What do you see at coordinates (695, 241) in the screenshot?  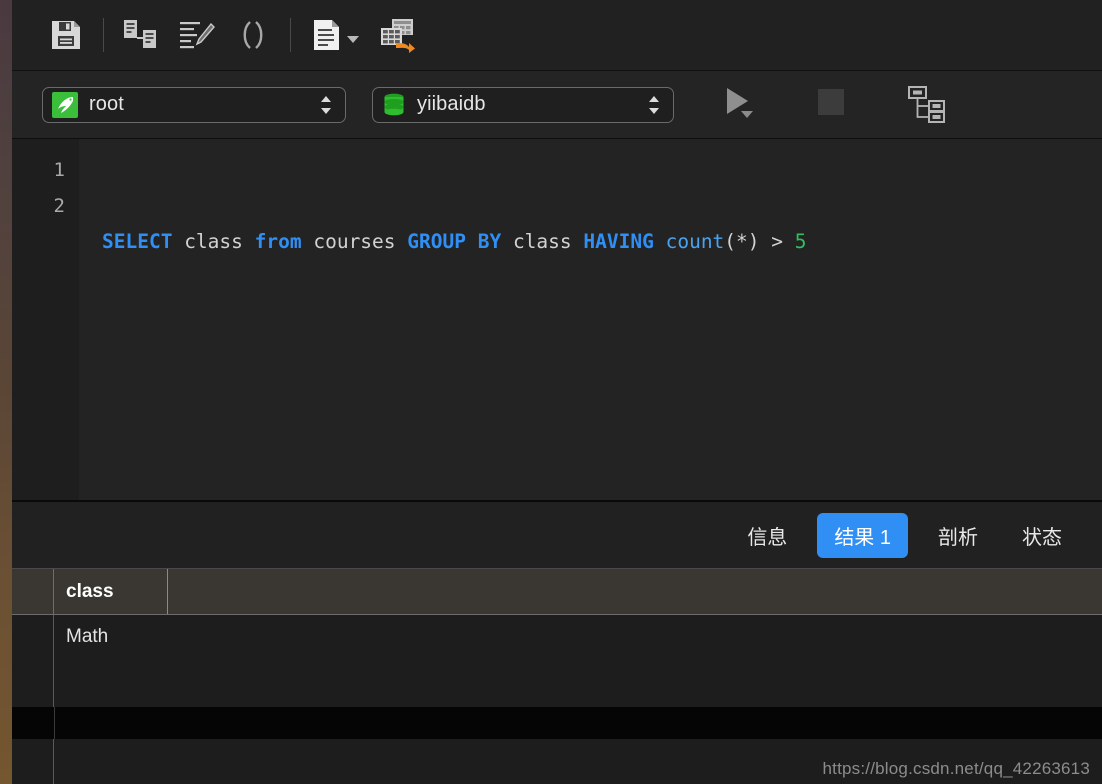 I see `sql-token: count` at bounding box center [695, 241].